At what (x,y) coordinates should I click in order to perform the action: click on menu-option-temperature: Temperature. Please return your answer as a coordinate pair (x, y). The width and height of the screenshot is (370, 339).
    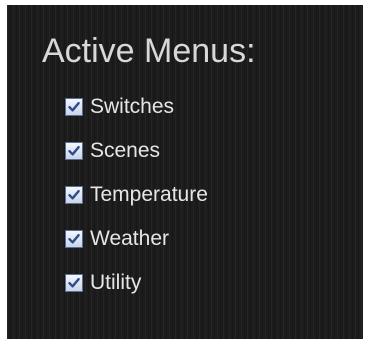
    Looking at the image, I should click on (136, 195).